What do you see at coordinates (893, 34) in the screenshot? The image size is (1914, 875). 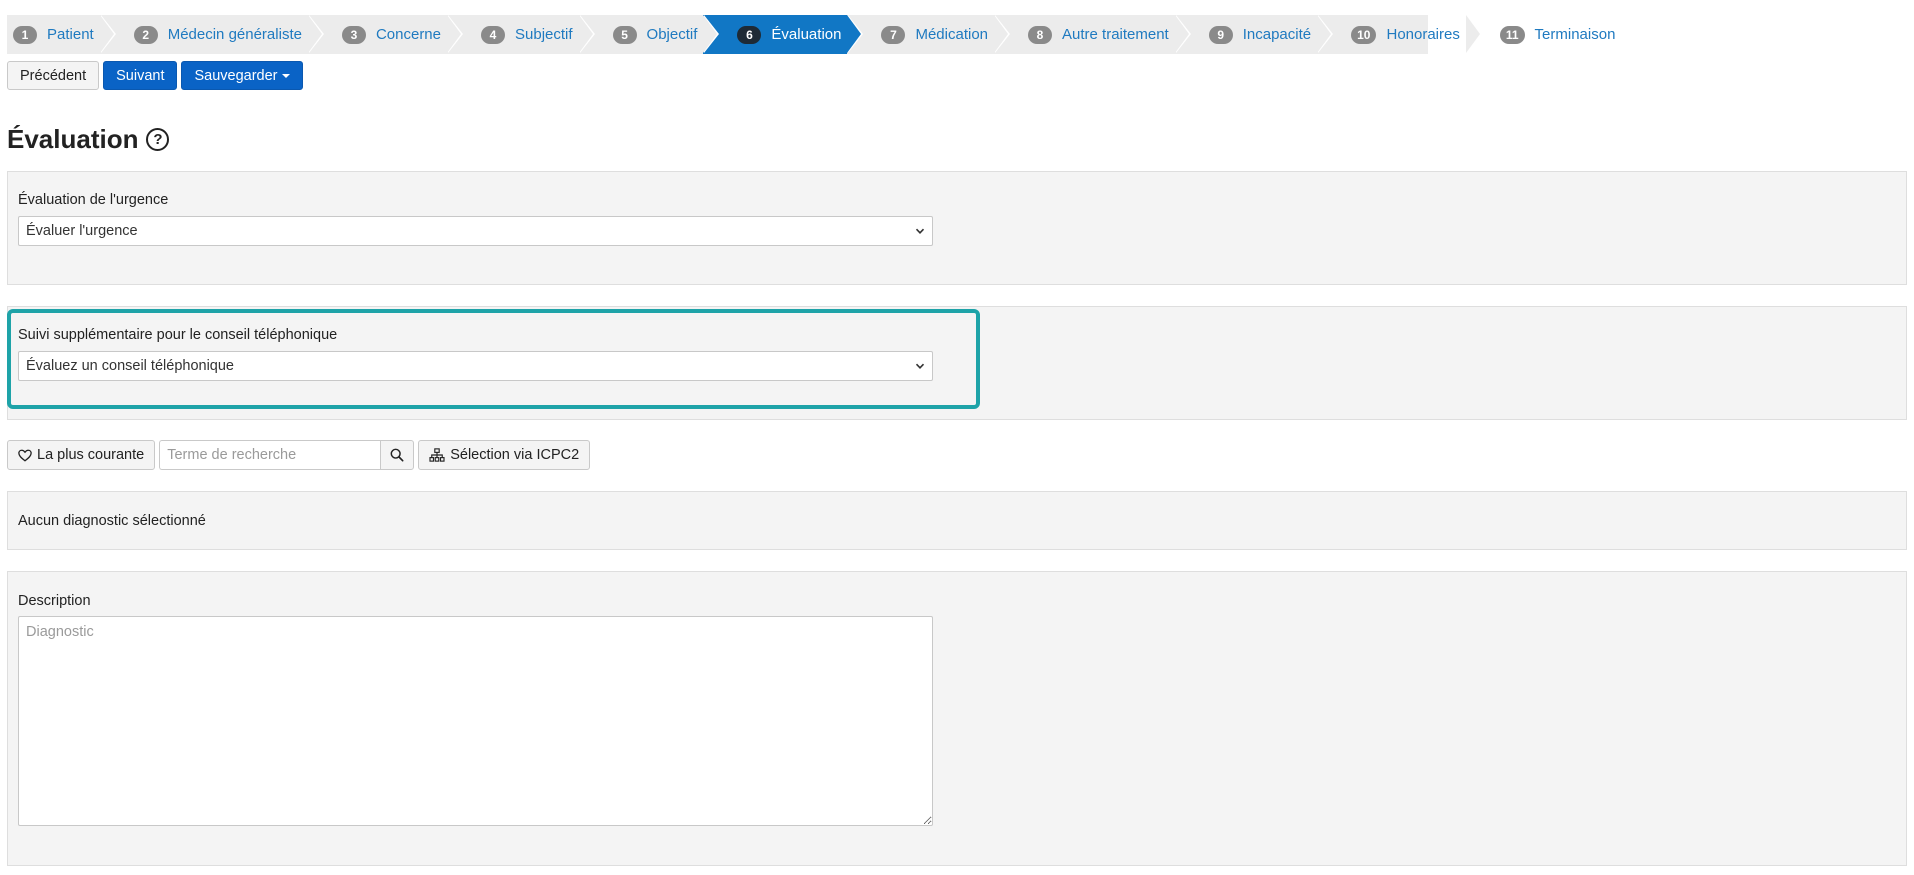 I see `step-number: 7` at bounding box center [893, 34].